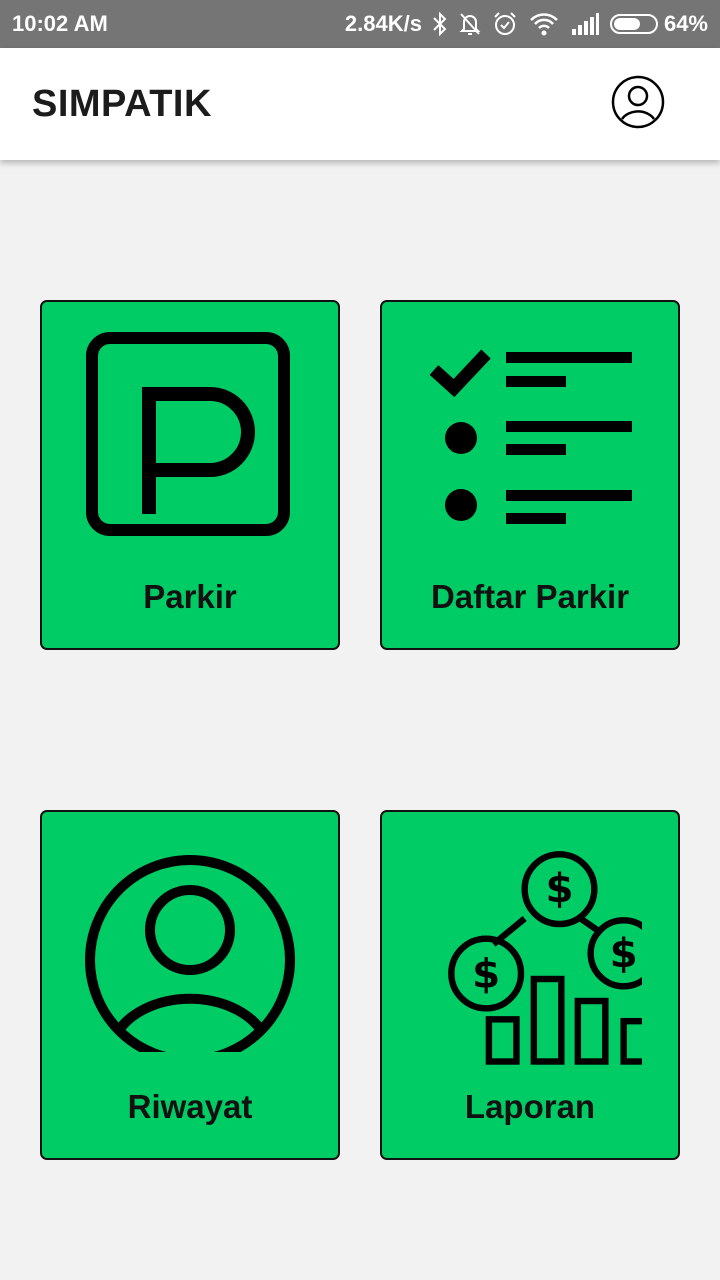 Image resolution: width=720 pixels, height=1280 pixels. Describe the element at coordinates (530, 1106) in the screenshot. I see `menu-tile-label: Laporan` at that location.